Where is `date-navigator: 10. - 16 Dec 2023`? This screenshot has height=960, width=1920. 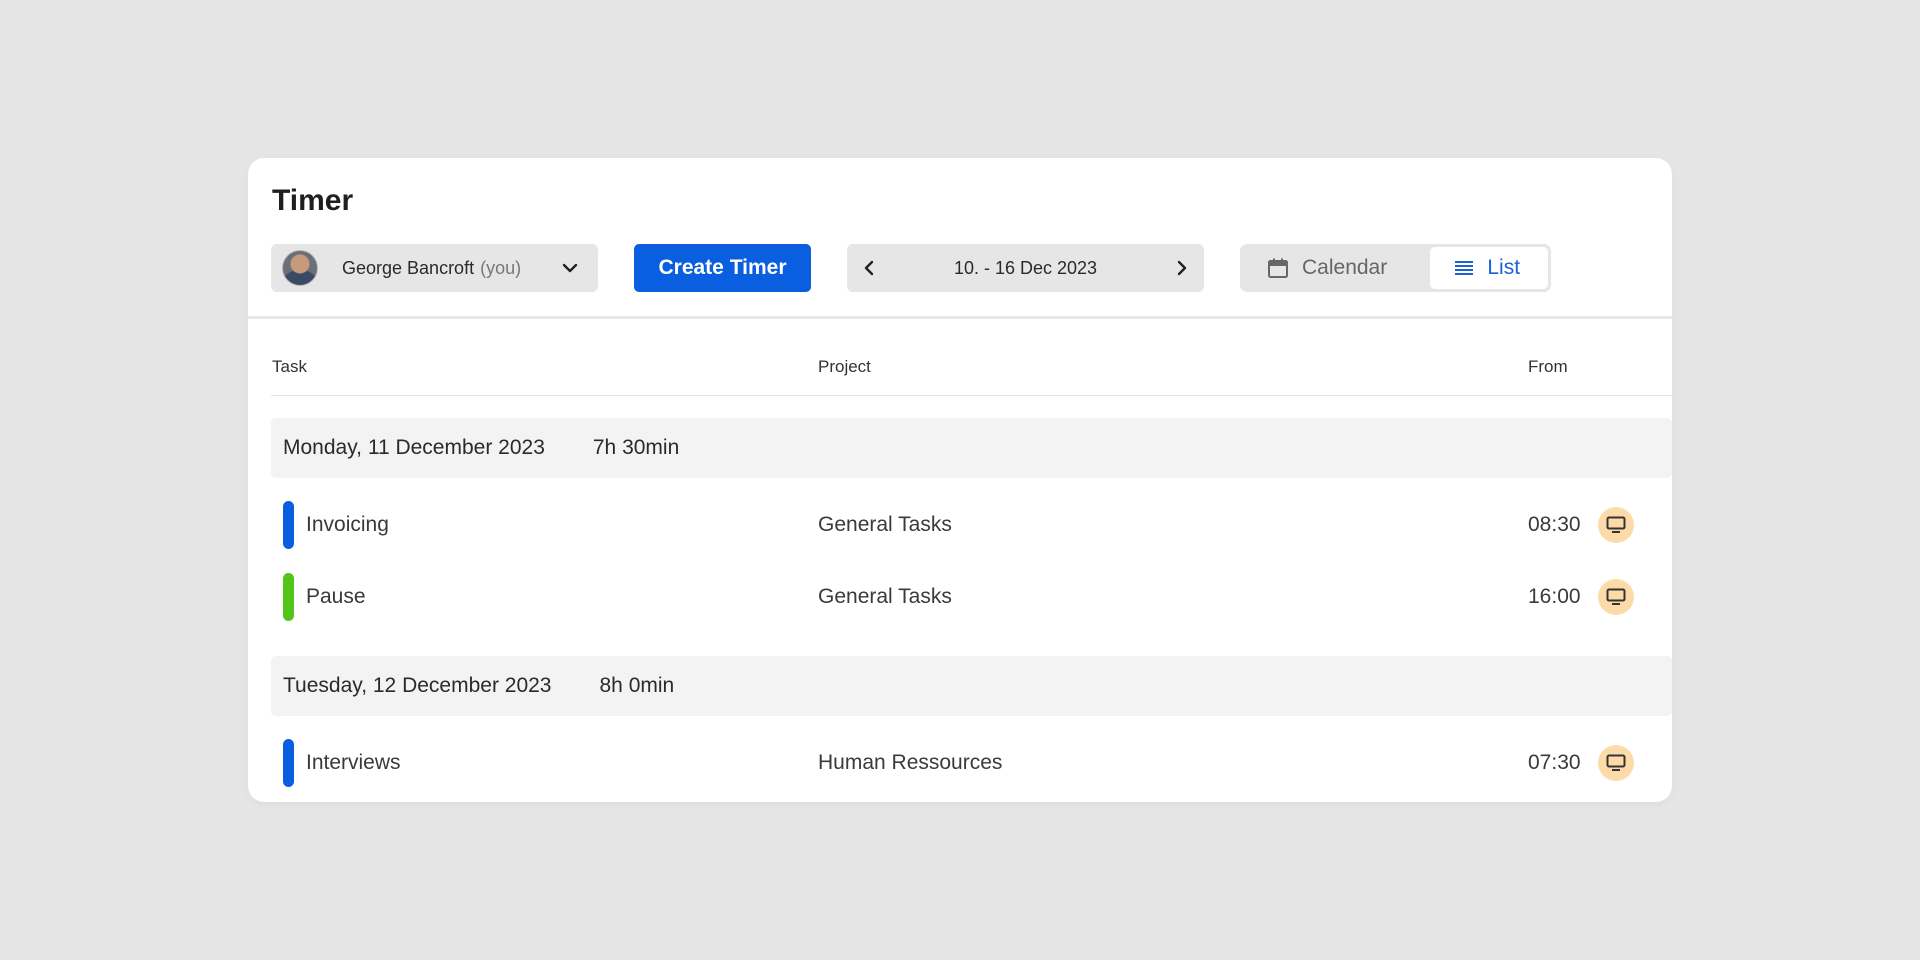 date-navigator: 10. - 16 Dec 2023 is located at coordinates (1025, 268).